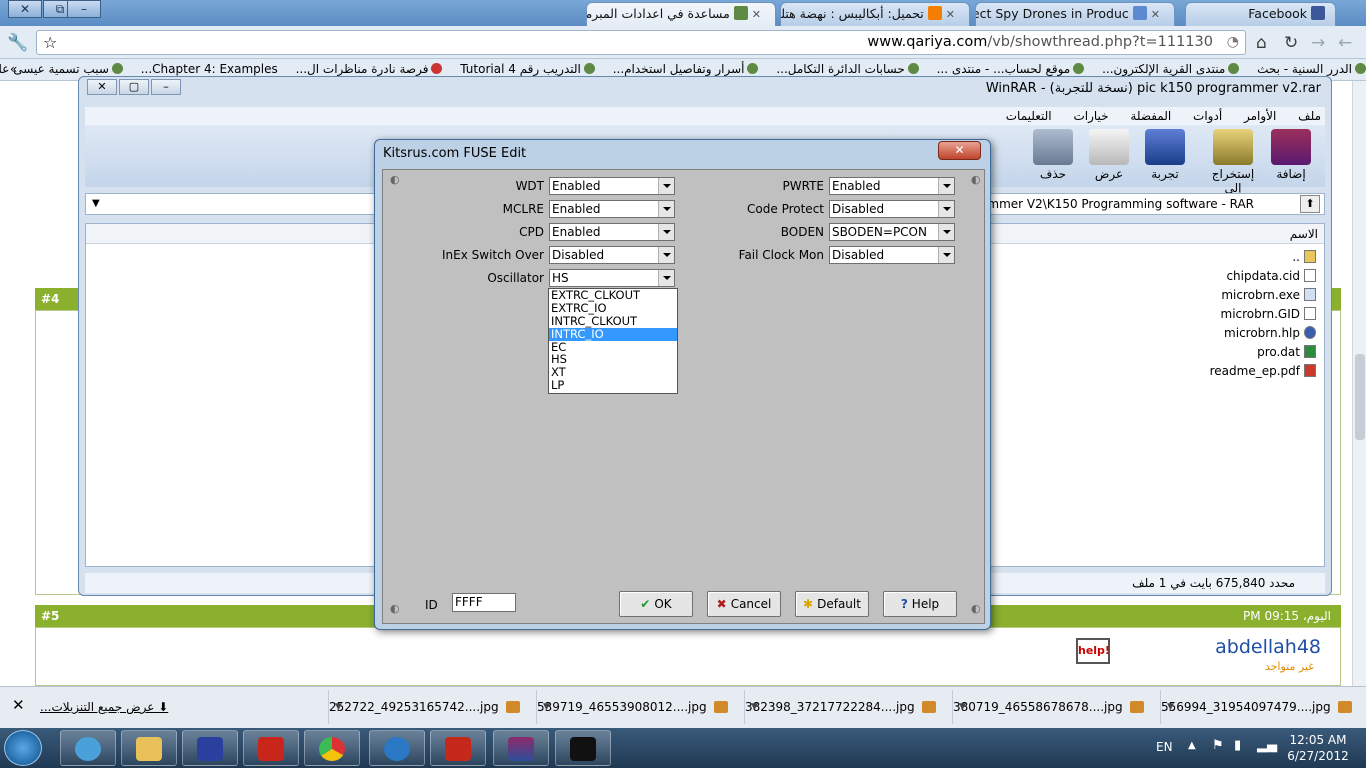 Image resolution: width=1366 pixels, height=768 pixels. I want to click on extract-tool-button: إستخراج إلى, so click(1233, 162).